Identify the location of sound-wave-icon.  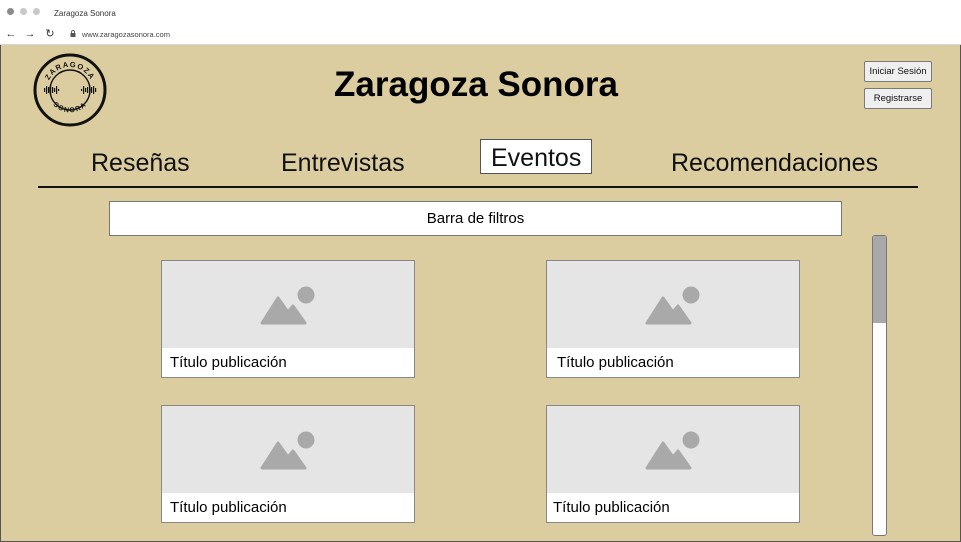
(70, 90).